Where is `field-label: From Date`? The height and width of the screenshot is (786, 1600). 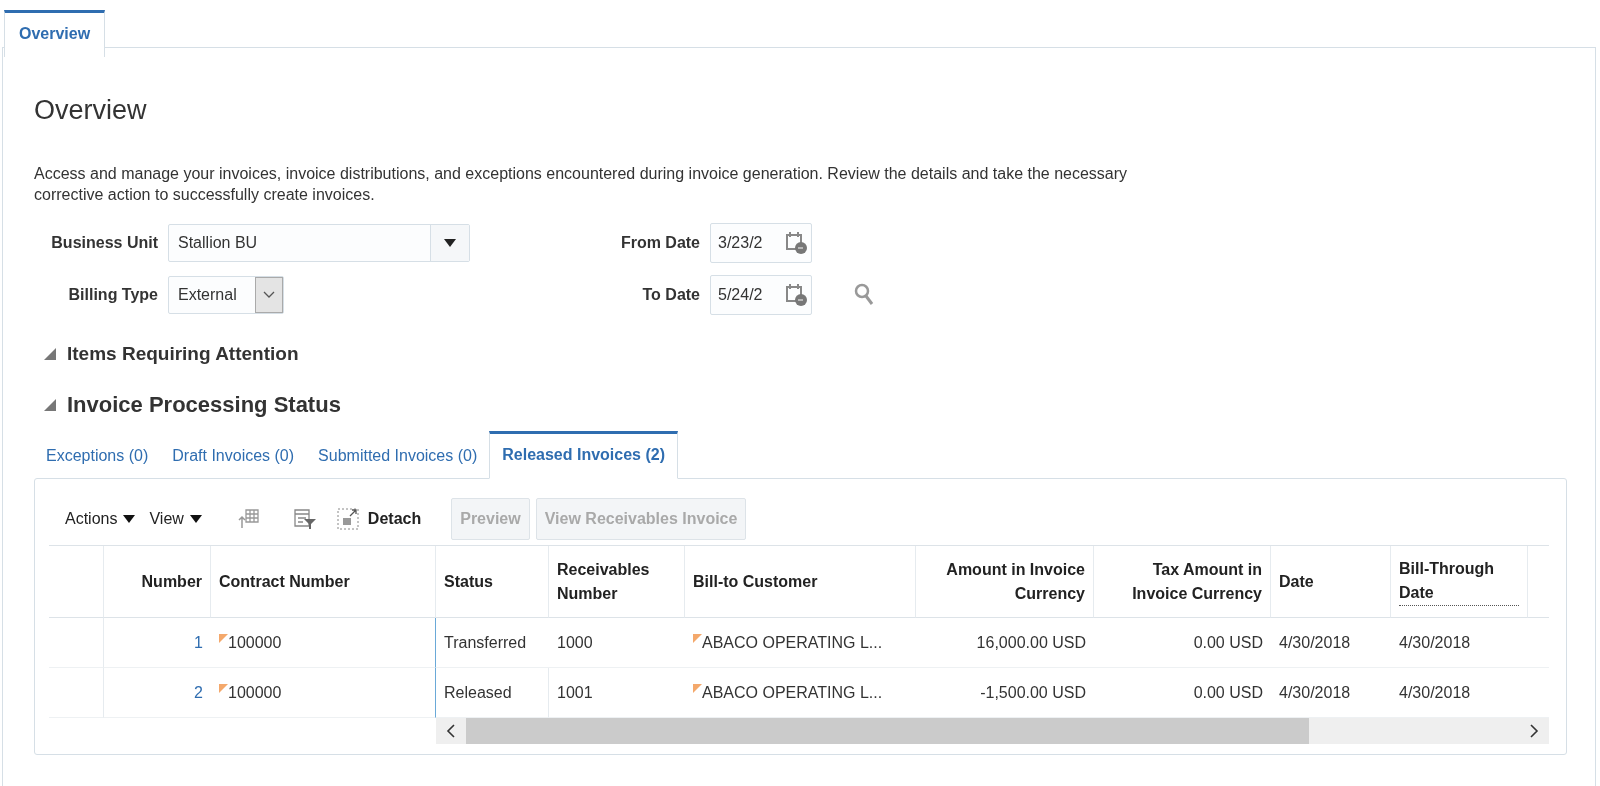 field-label: From Date is located at coordinates (660, 243).